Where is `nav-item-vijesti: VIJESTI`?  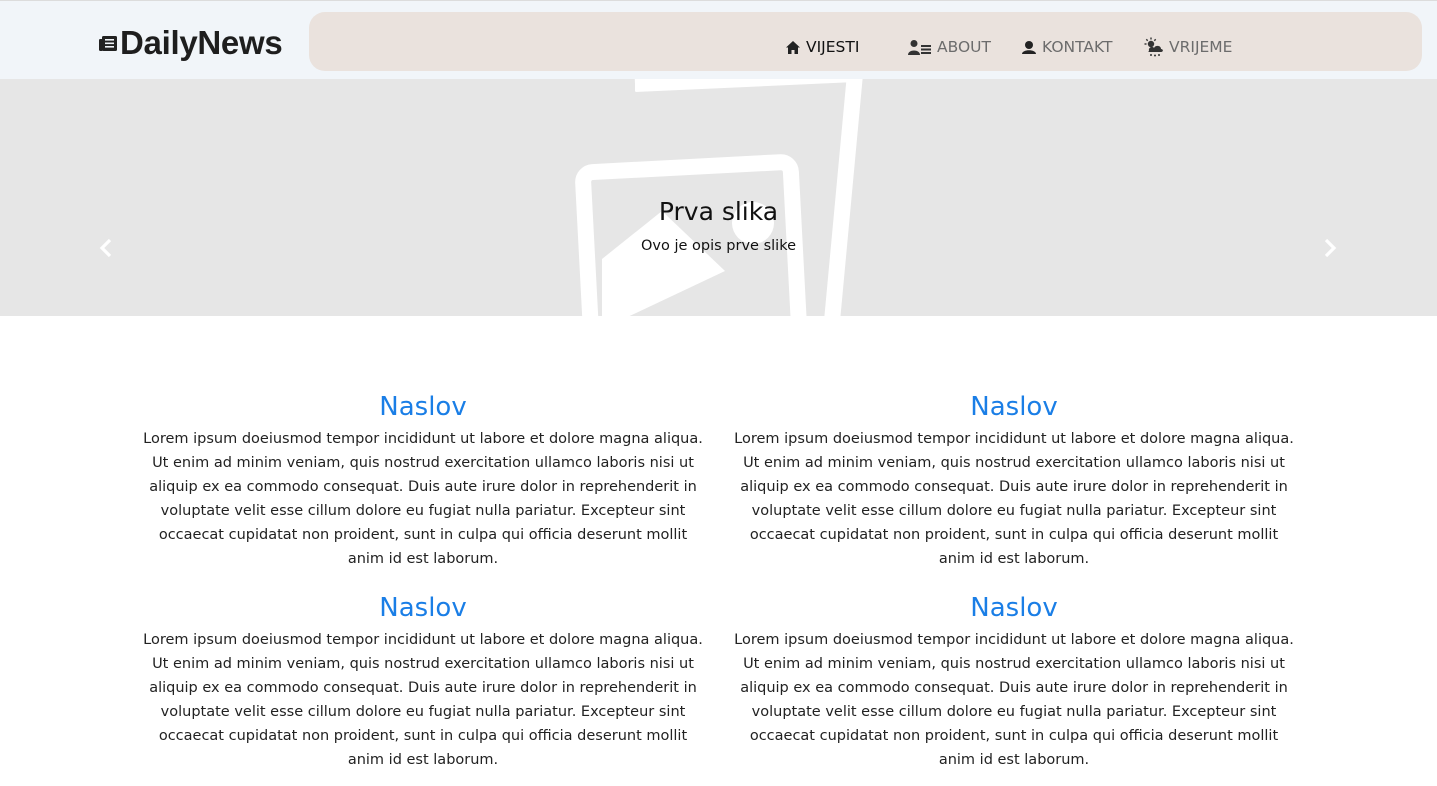 nav-item-vijesti: VIJESTI is located at coordinates (822, 47).